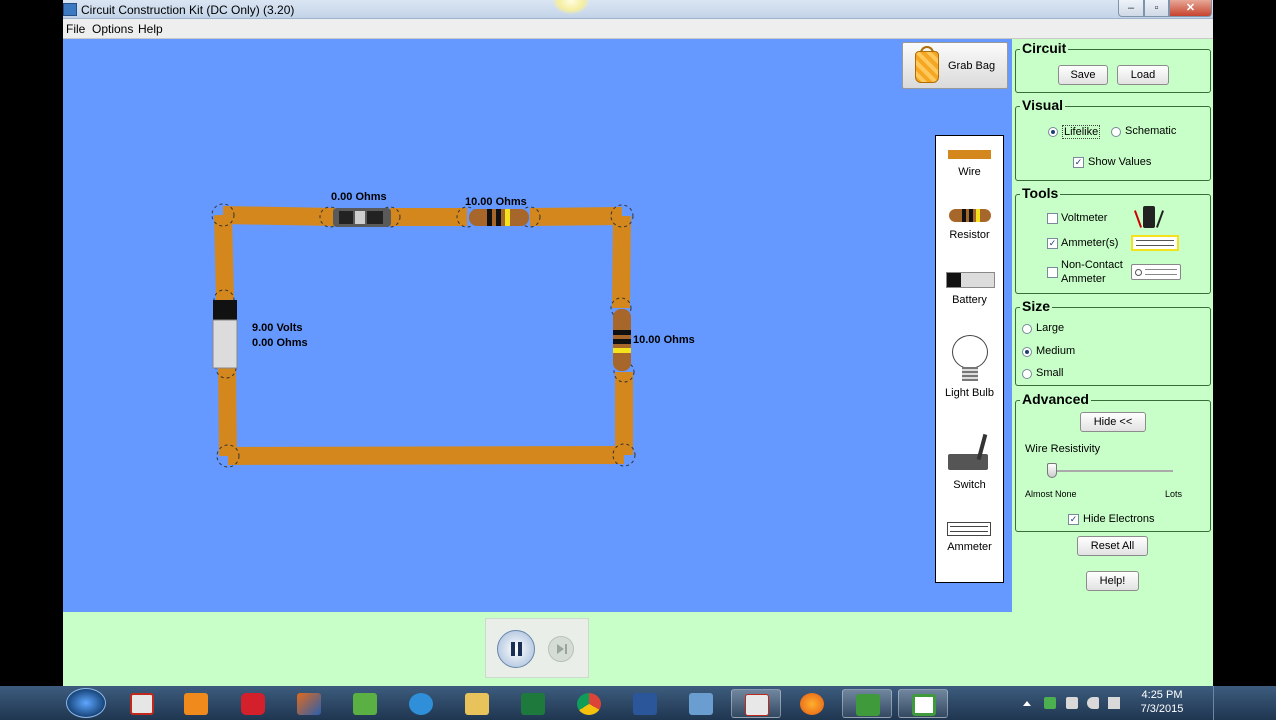  Describe the element at coordinates (1052, 470) in the screenshot. I see `wire-resistivity-slider` at that location.